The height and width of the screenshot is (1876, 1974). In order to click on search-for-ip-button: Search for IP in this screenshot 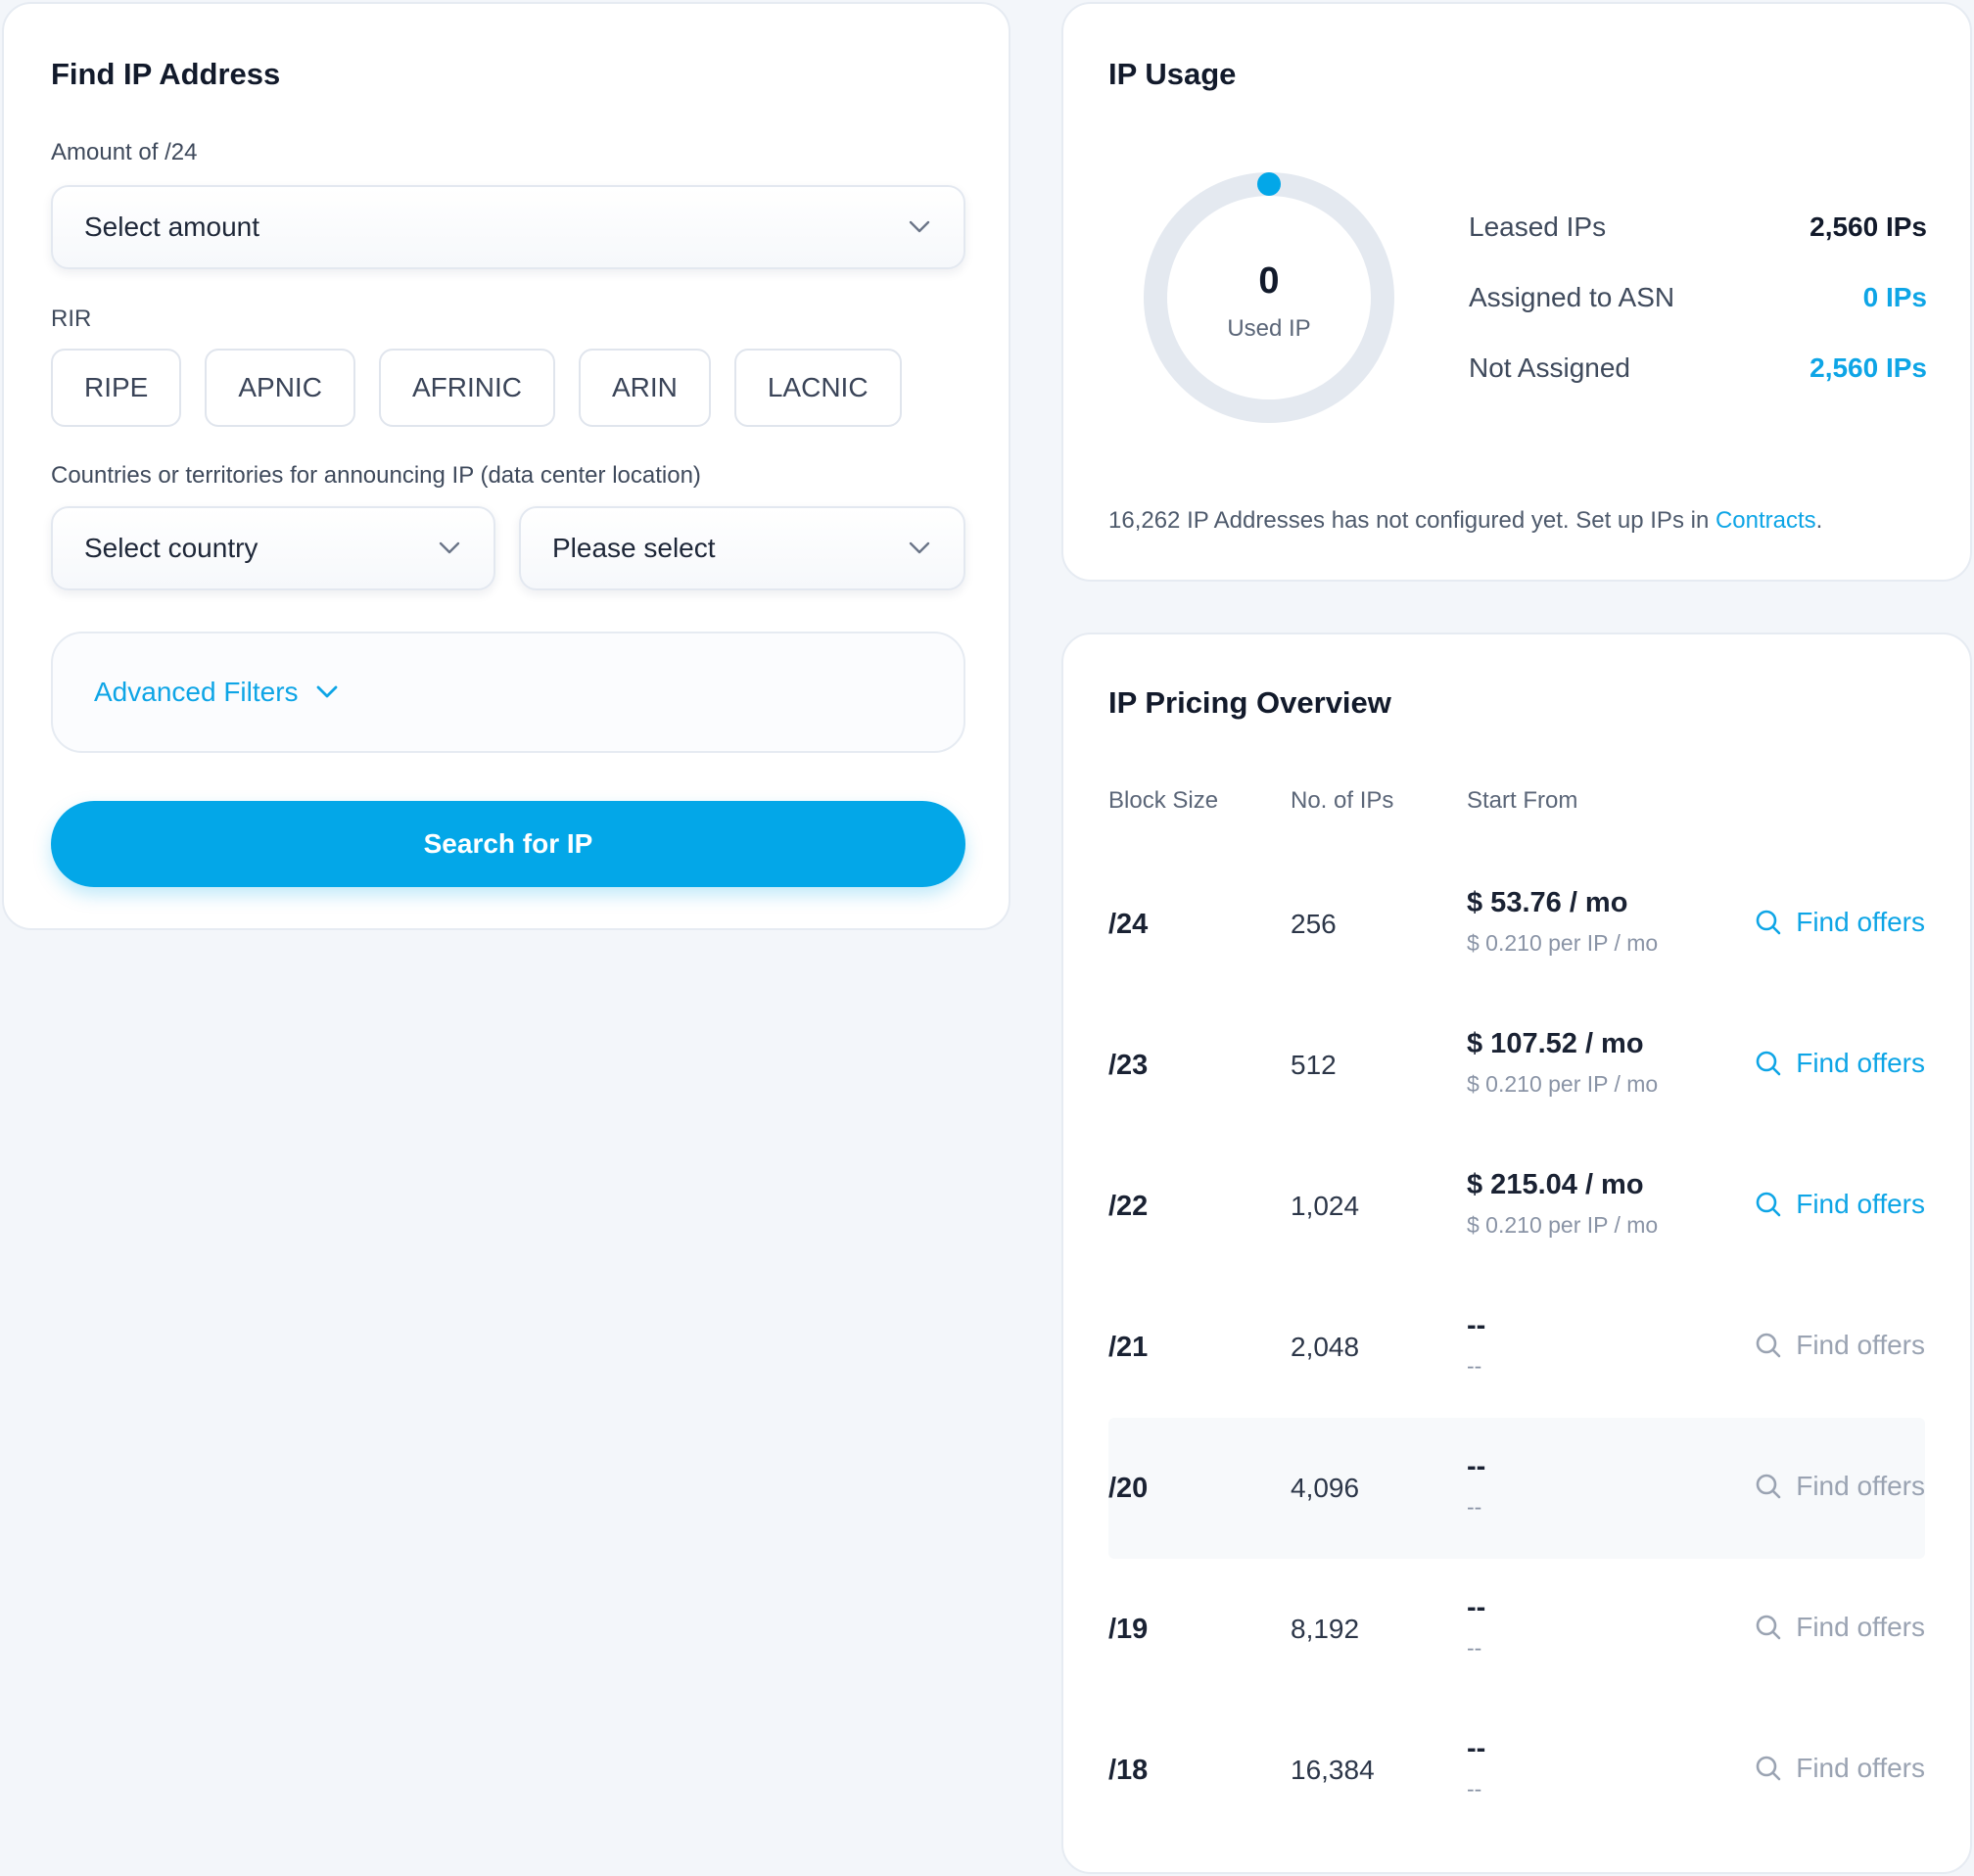, I will do `click(508, 844)`.